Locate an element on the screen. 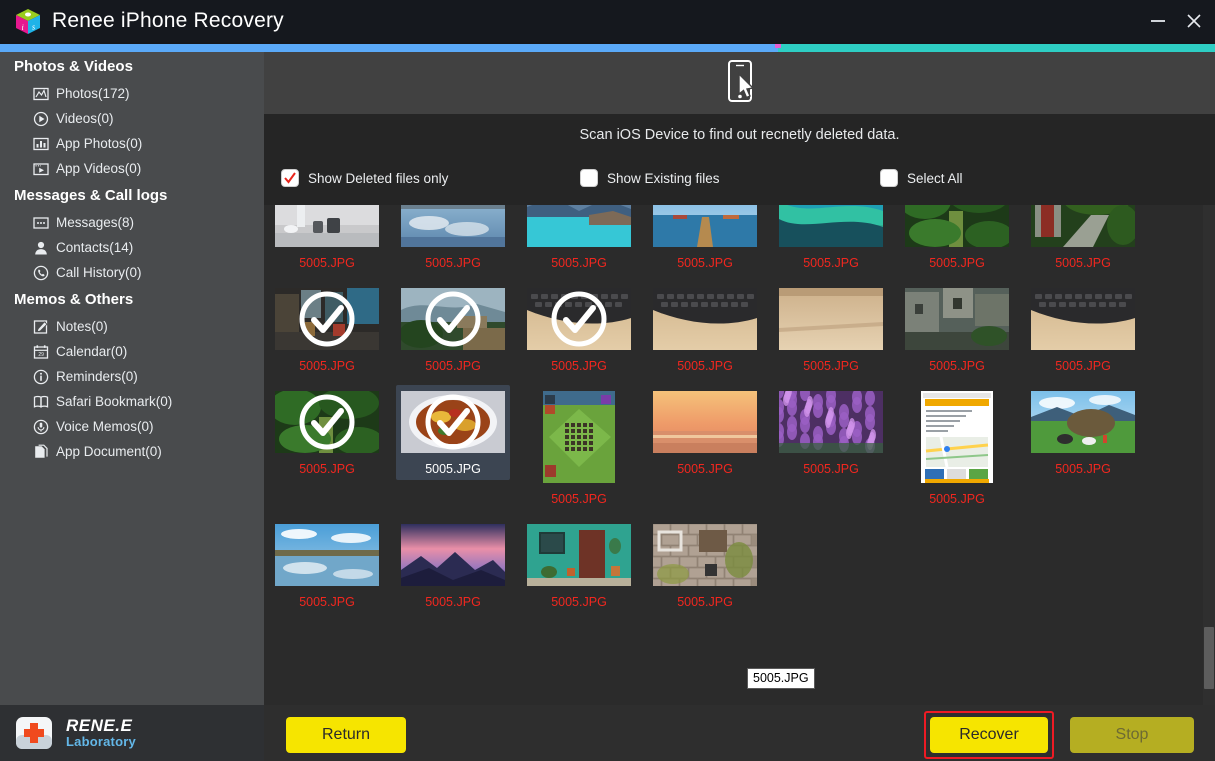 The height and width of the screenshot is (761, 1215). sidebar-item-app-videos: App Videos(0) is located at coordinates (132, 168).